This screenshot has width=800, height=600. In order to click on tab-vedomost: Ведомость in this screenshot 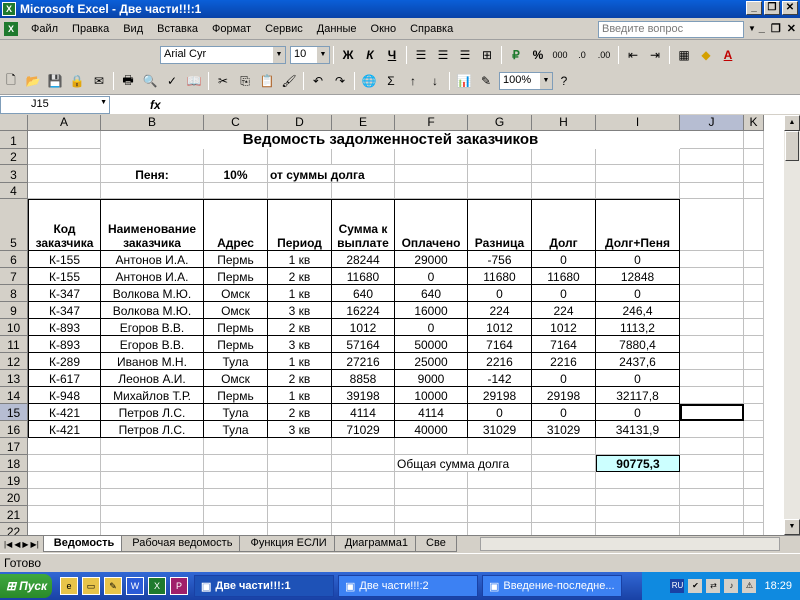, I will do `click(84, 544)`.